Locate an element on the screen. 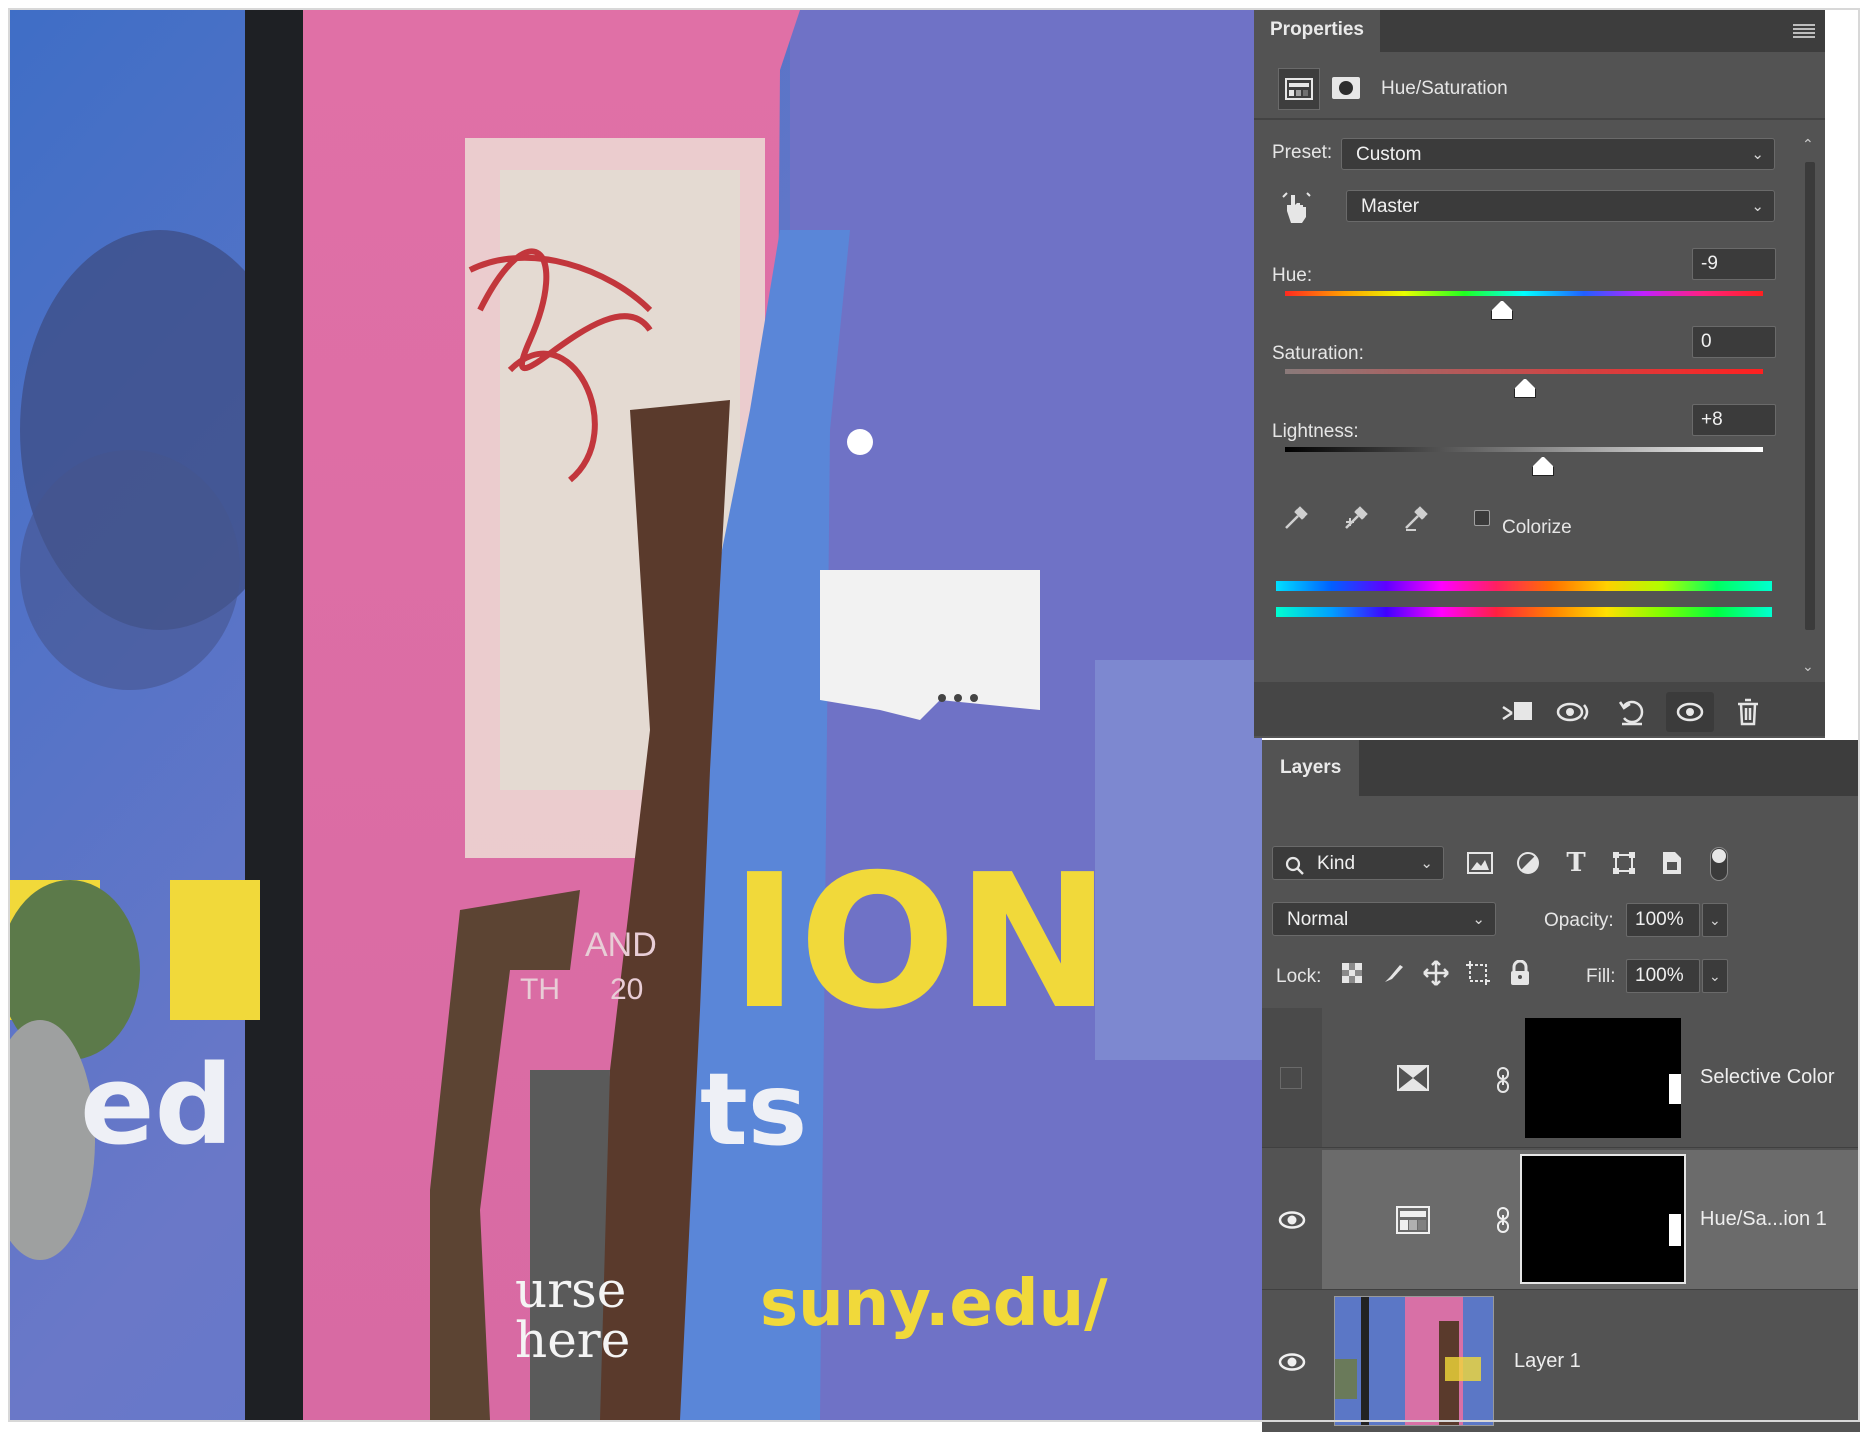 This screenshot has height=1432, width=1869. poster-text-ion: ION is located at coordinates (920, 942).